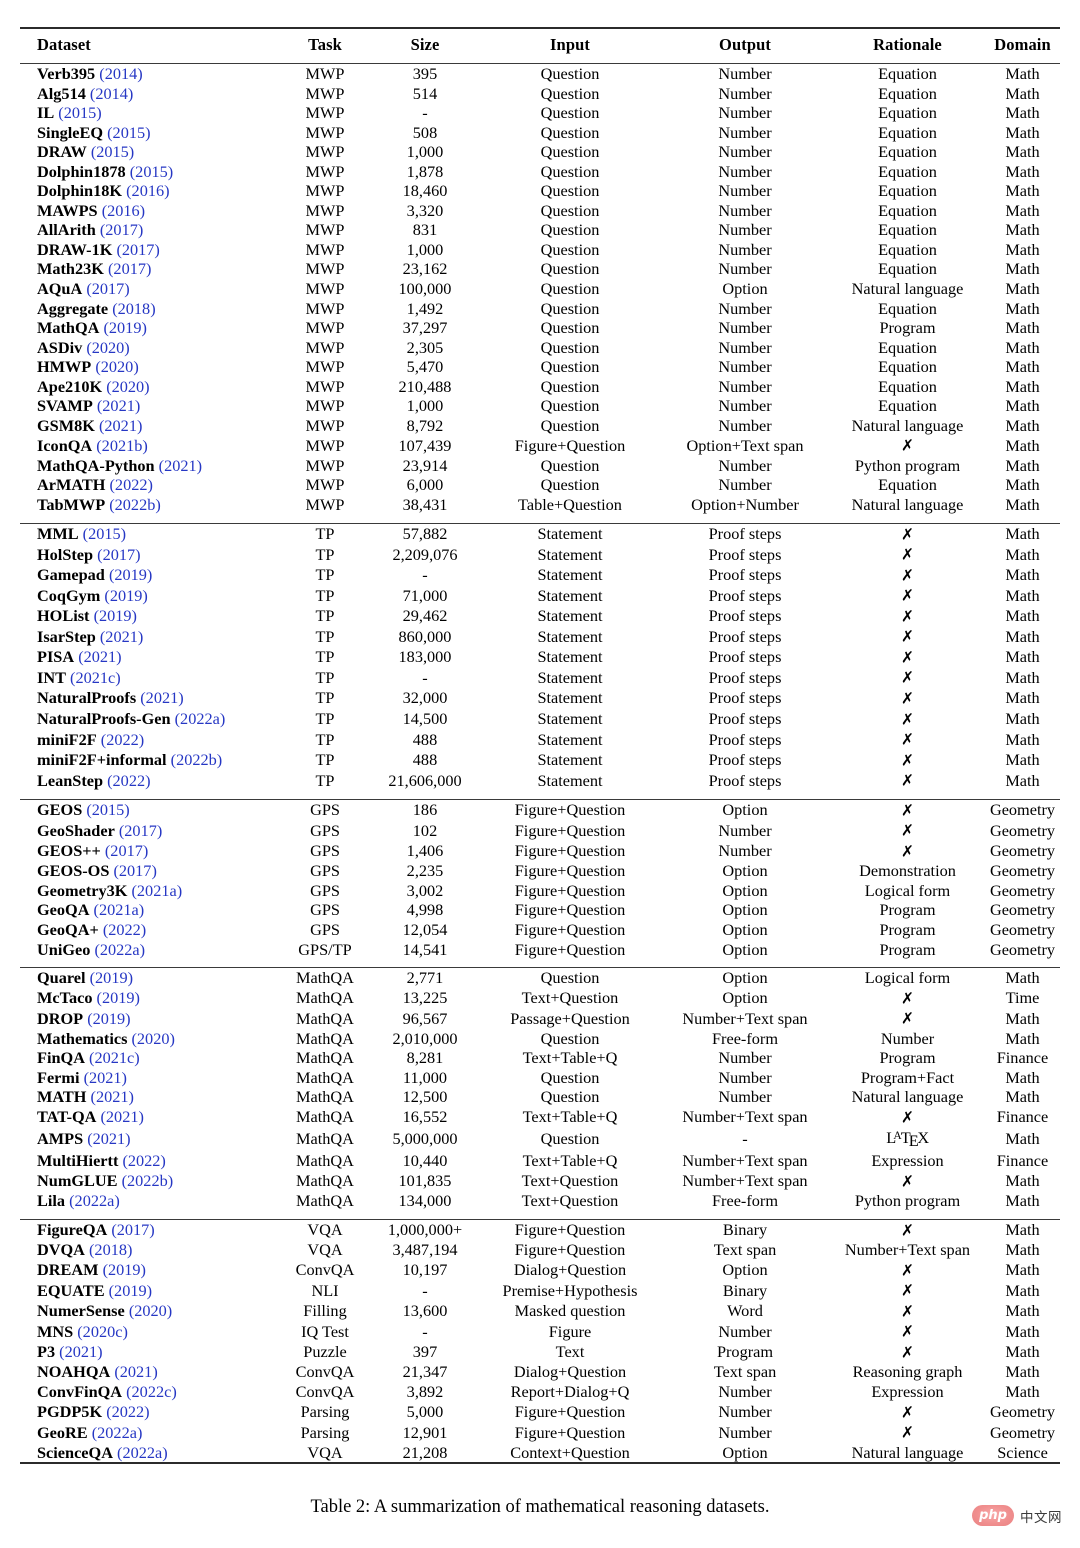 The height and width of the screenshot is (1548, 1080). Describe the element at coordinates (62, 152) in the screenshot. I see `dataset-name: DRAW` at that location.